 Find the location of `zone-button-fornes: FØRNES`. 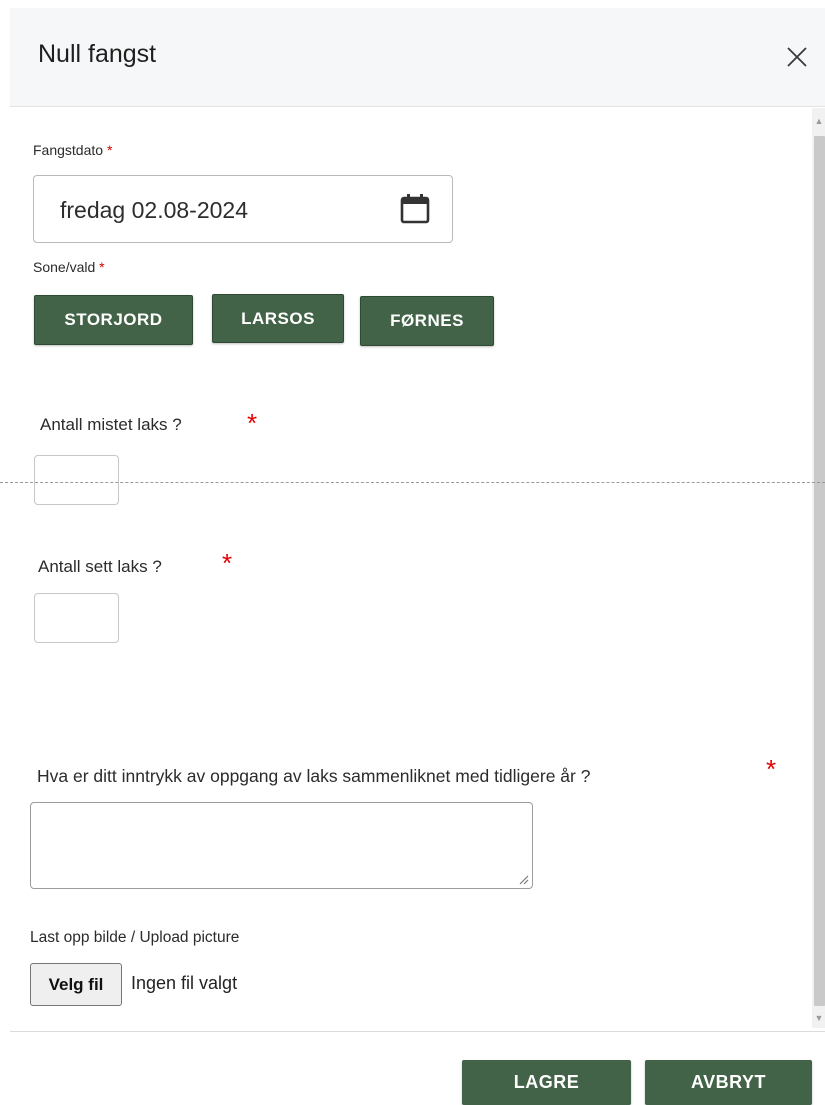

zone-button-fornes: FØRNES is located at coordinates (427, 321).